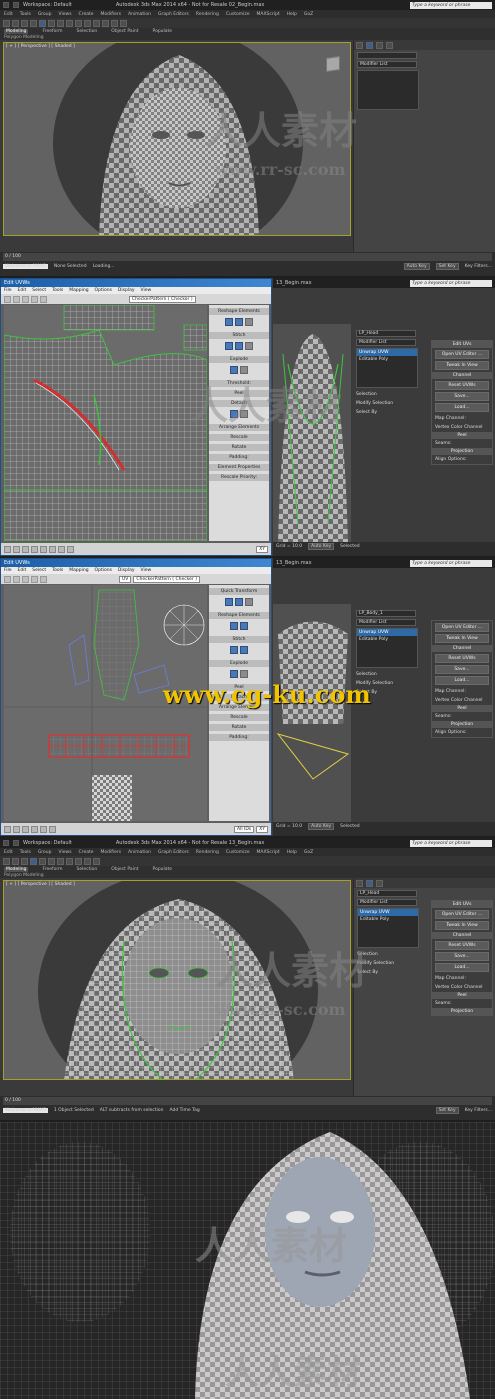 Image resolution: width=495 pixels, height=1399 pixels. Describe the element at coordinates (387, 55) in the screenshot. I see `object-name-field` at that location.